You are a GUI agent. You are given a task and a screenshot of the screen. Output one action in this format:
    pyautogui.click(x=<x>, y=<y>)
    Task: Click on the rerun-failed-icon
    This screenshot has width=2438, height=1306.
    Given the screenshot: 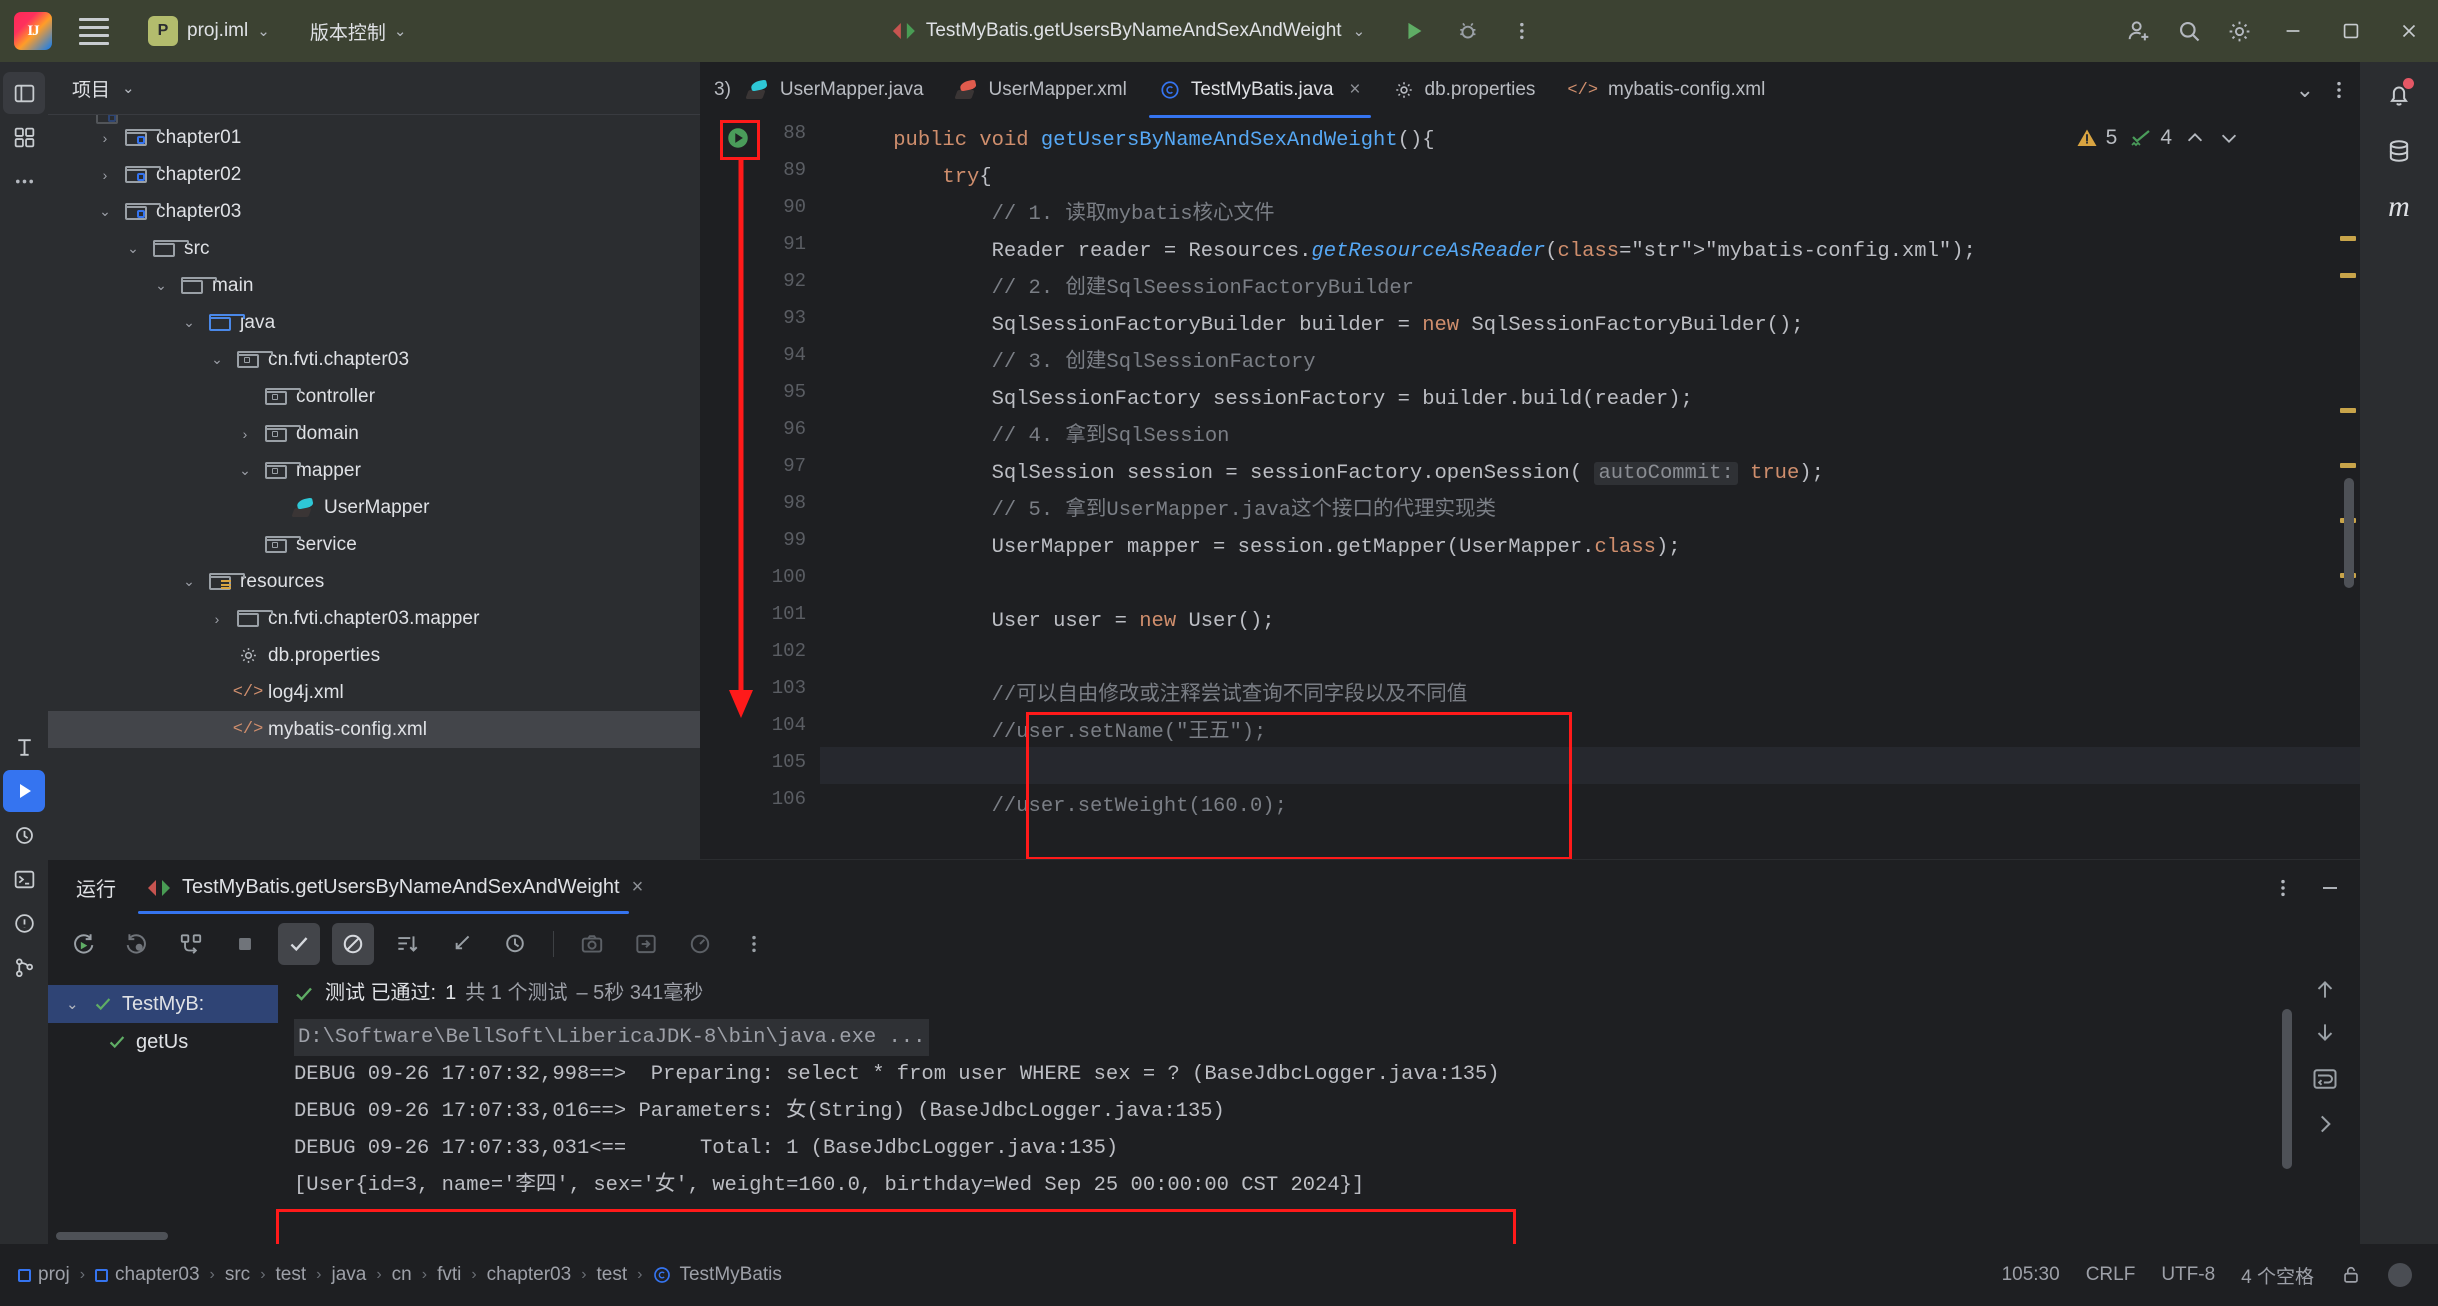 What is the action you would take?
    pyautogui.click(x=137, y=944)
    